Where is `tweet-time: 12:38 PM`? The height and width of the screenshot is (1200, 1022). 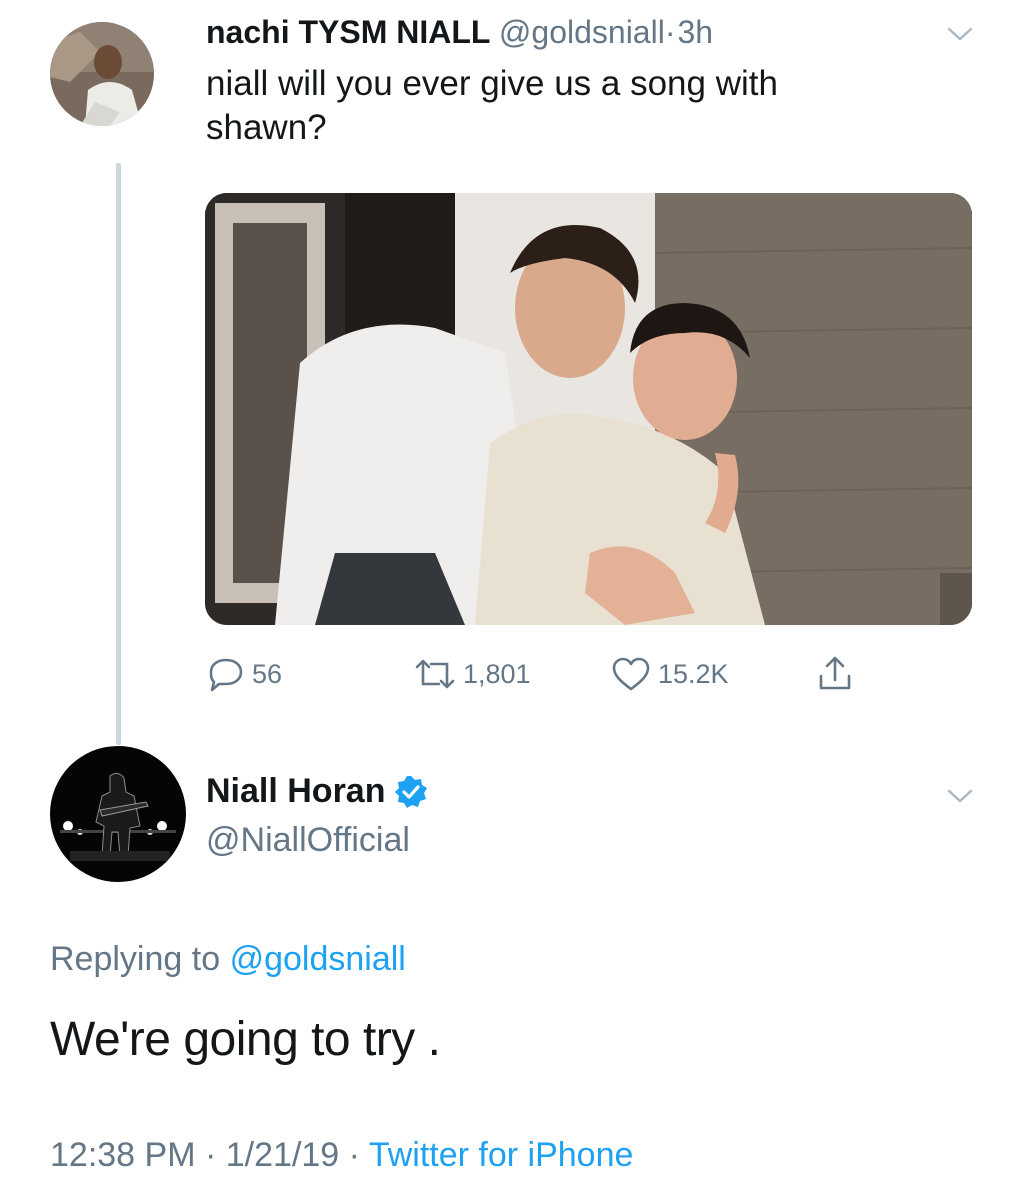
tweet-time: 12:38 PM is located at coordinates (123, 1155).